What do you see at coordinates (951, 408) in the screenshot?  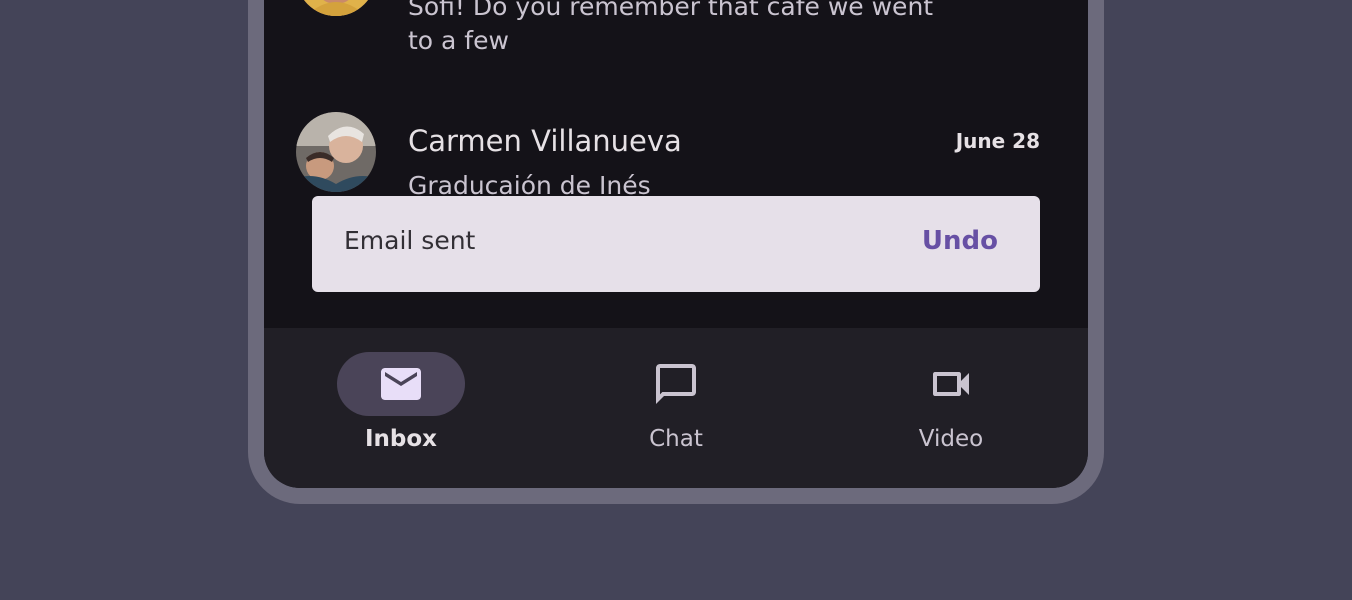 I see `nav-item-video: Video` at bounding box center [951, 408].